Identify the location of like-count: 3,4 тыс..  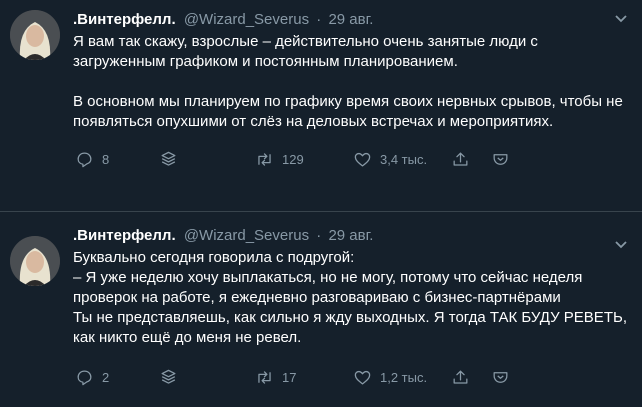
(404, 159).